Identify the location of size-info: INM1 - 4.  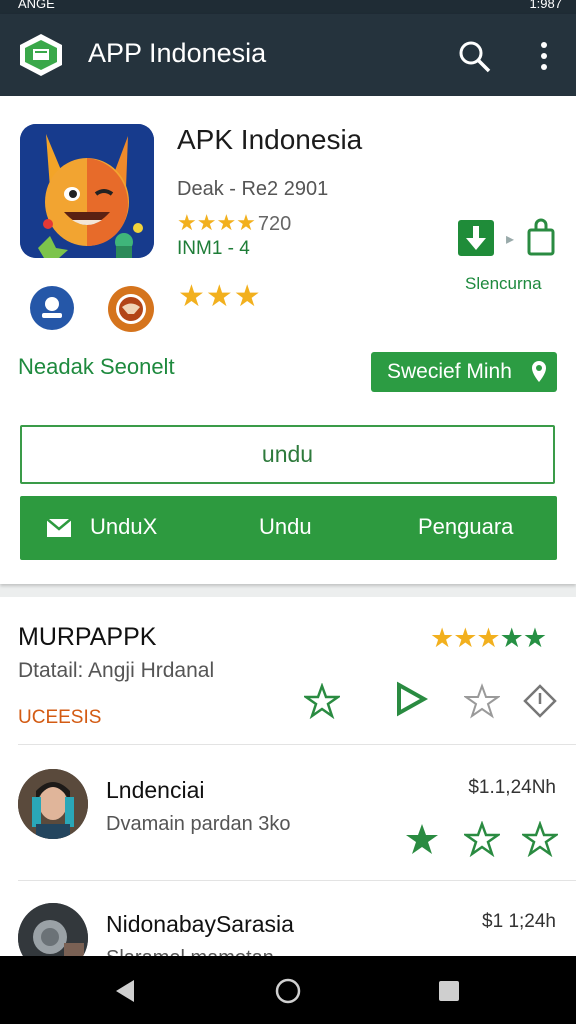
(213, 248).